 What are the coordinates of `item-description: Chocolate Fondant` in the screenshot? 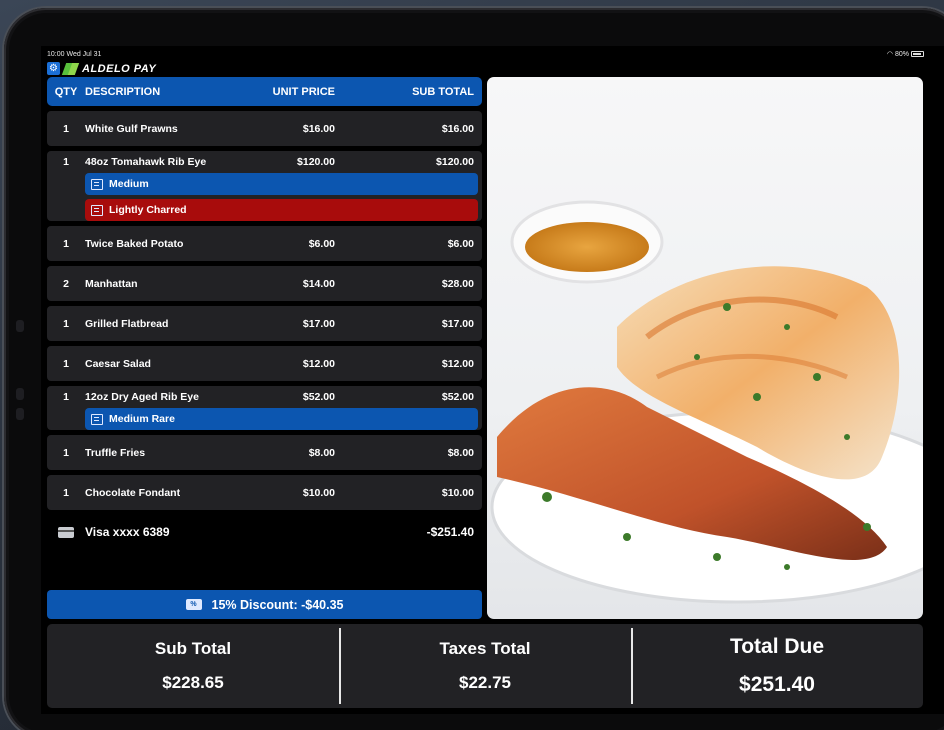 It's located at (133, 492).